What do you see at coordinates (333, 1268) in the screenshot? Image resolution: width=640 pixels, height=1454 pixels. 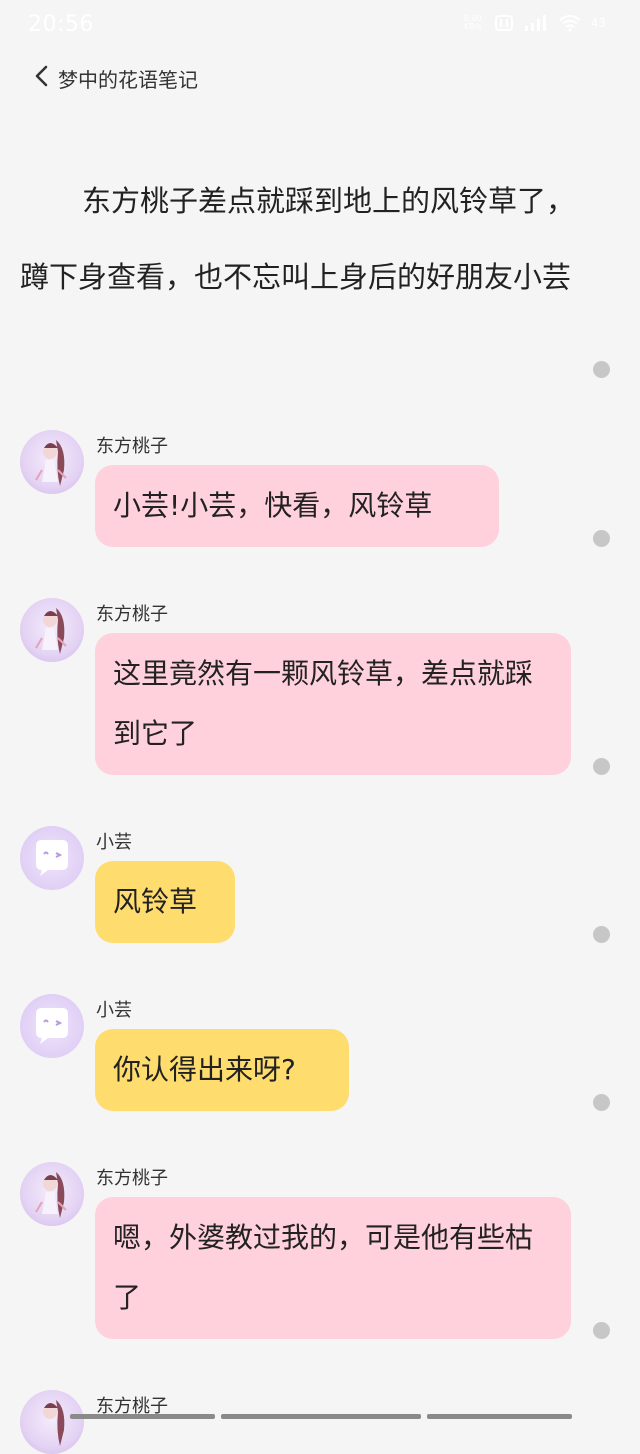 I see `message-bubble: 嗯，外婆教过我的，可是他有些枯了` at bounding box center [333, 1268].